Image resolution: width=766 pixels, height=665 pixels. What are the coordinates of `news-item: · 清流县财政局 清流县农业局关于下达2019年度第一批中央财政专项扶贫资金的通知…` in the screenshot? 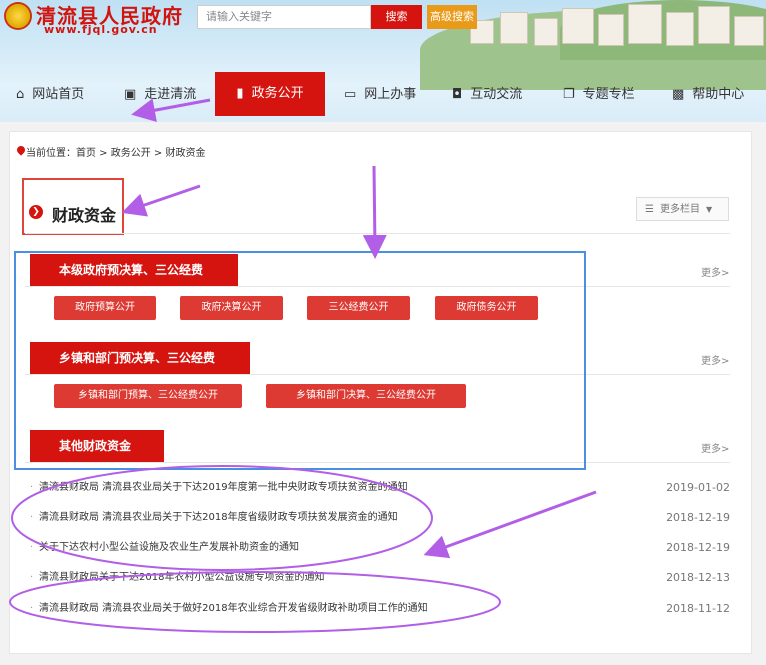 It's located at (381, 488).